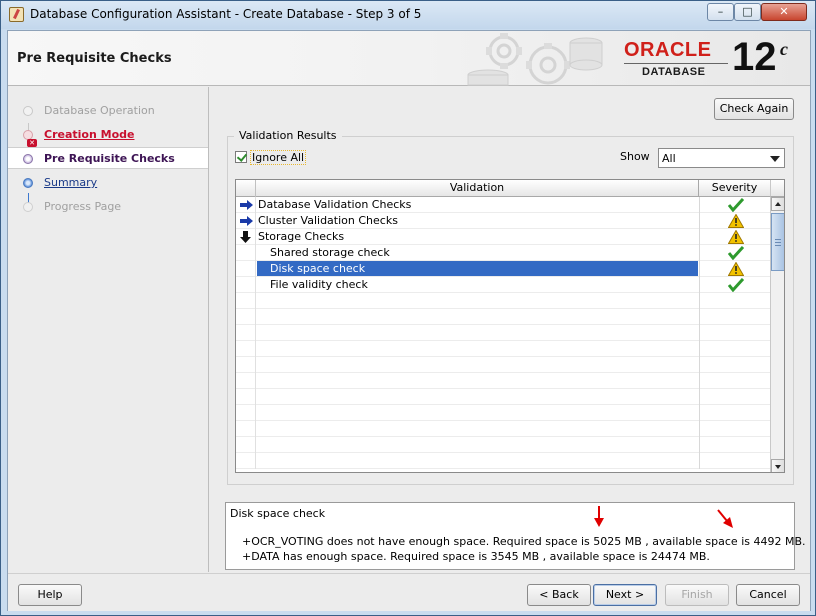 This screenshot has width=816, height=616. I want to click on scroll-up-icon, so click(777, 204).